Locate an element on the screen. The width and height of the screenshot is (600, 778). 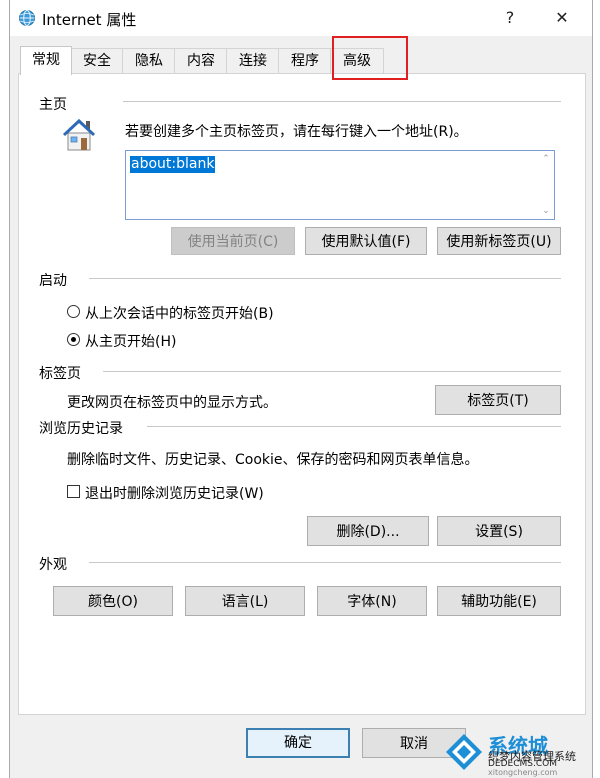
tabs-settings-button: 标签页(T) is located at coordinates (498, 400).